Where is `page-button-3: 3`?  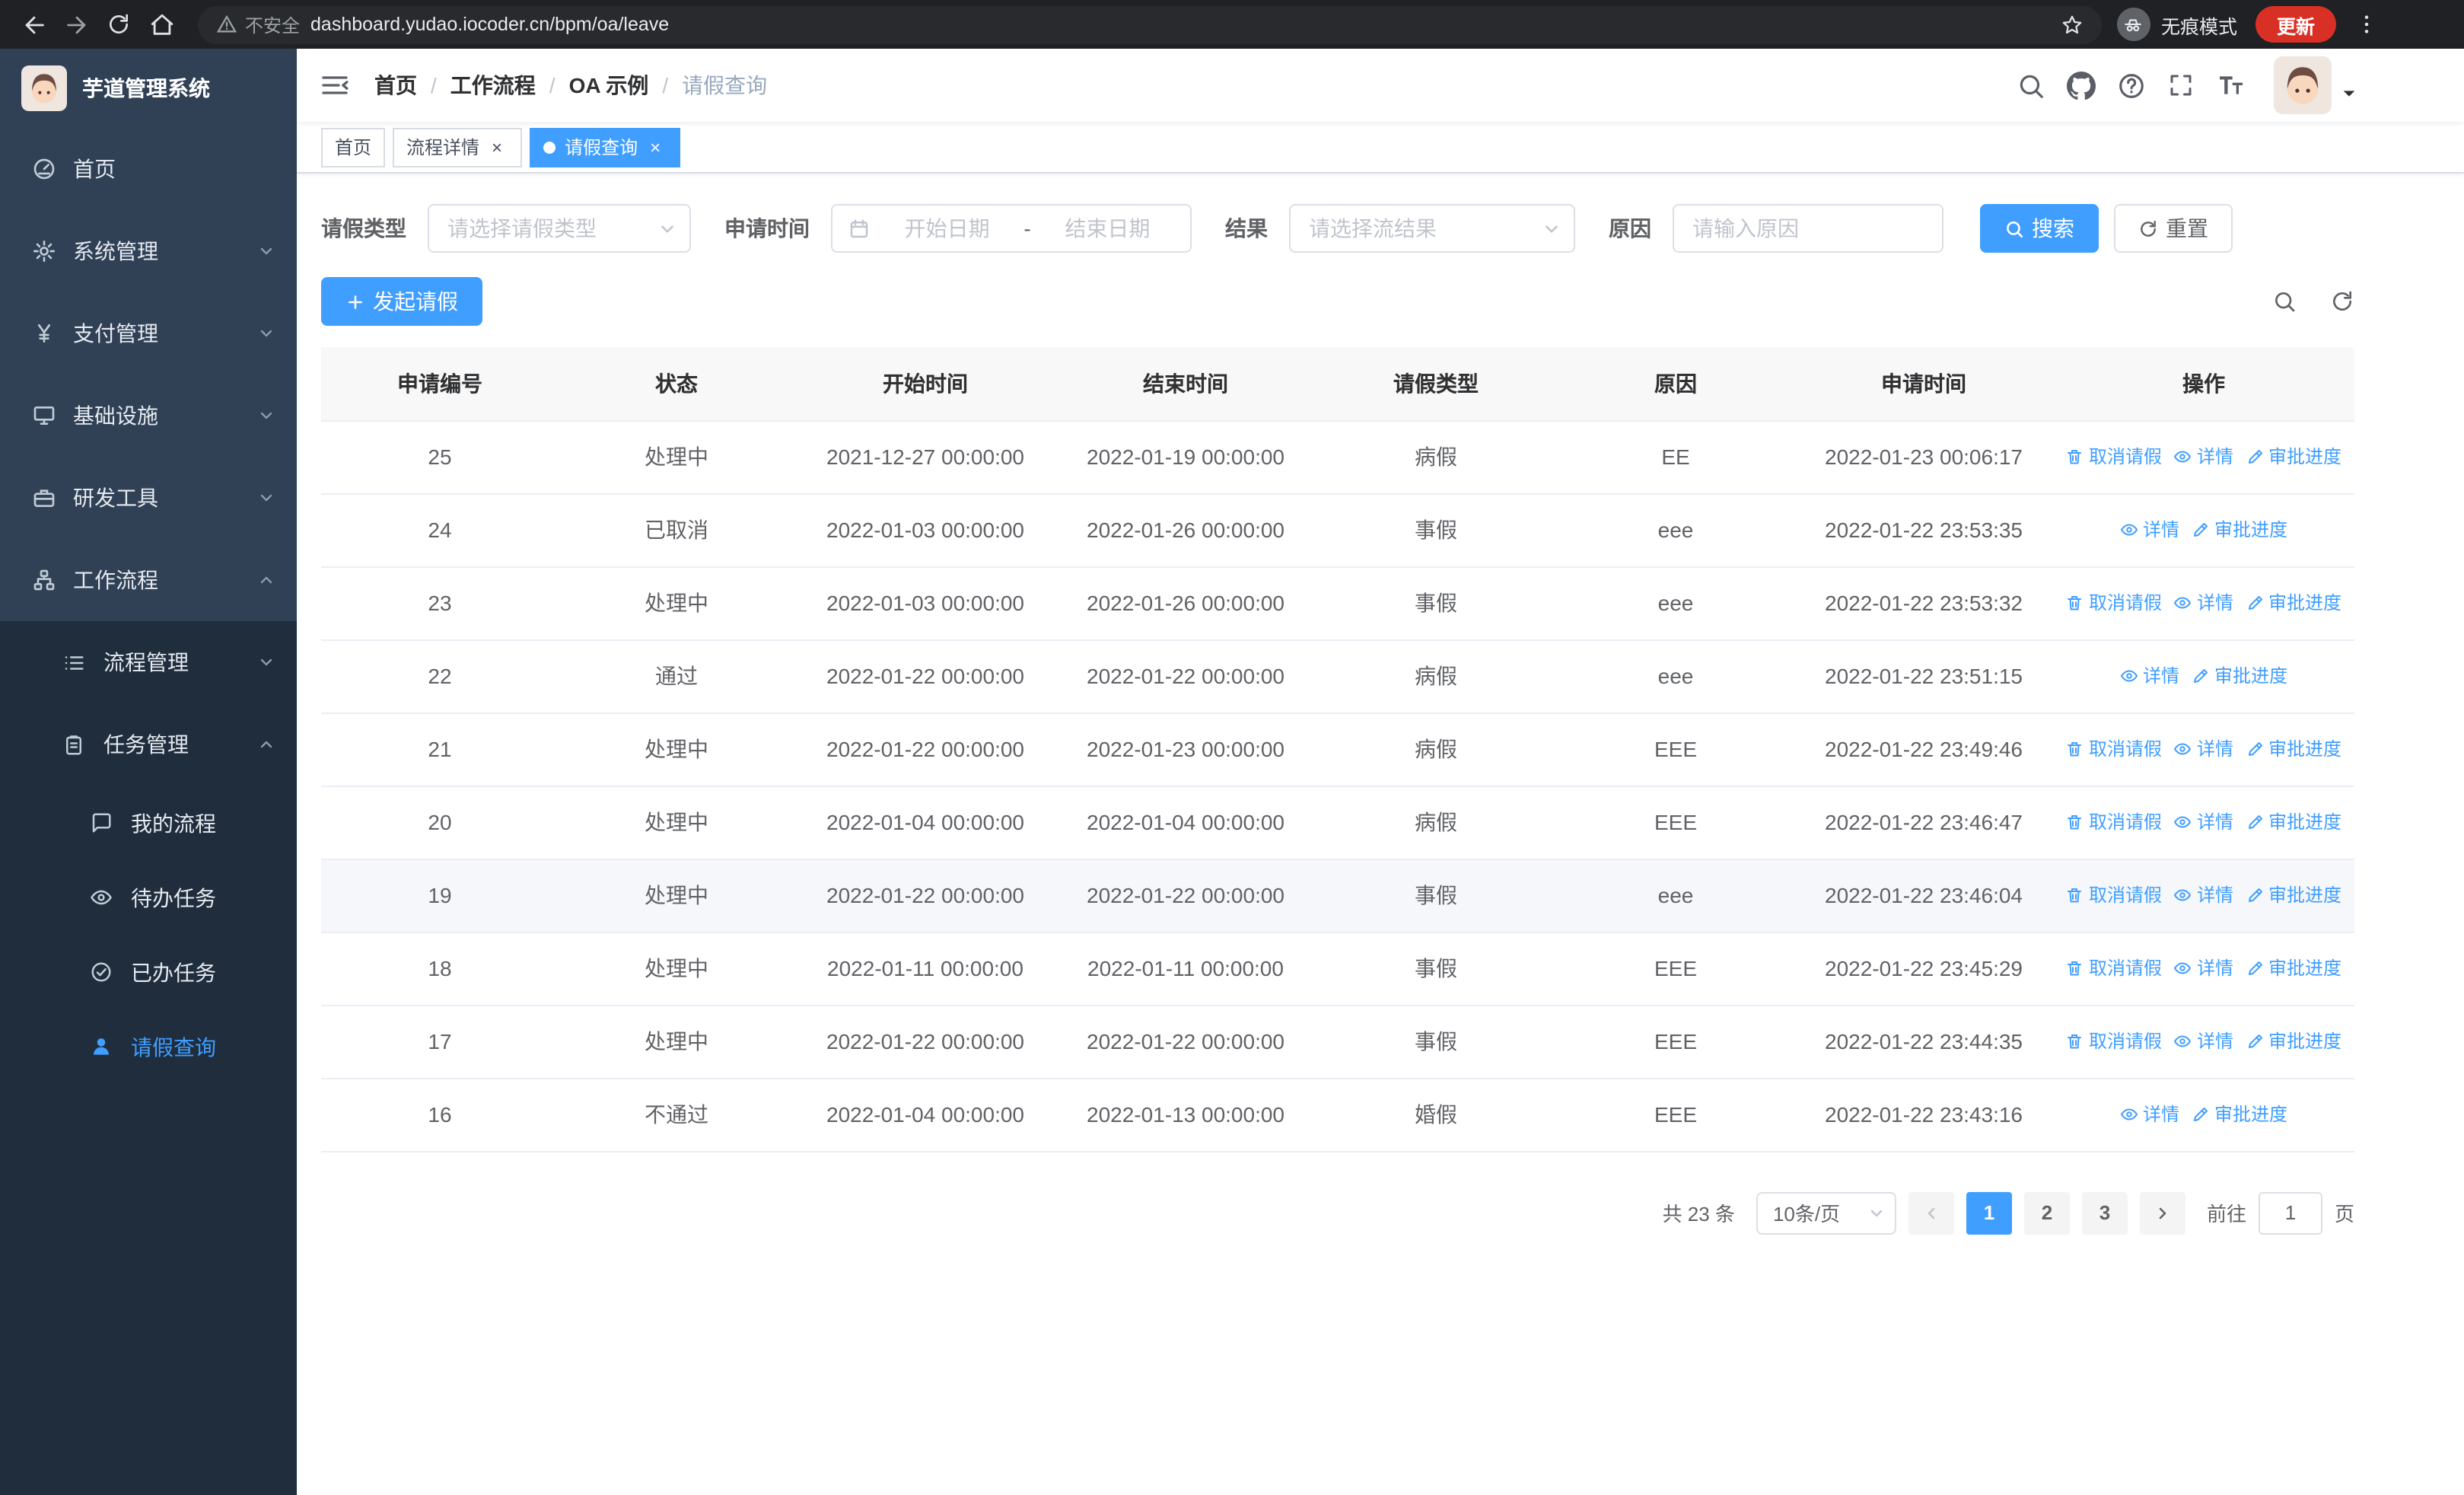 page-button-3: 3 is located at coordinates (2104, 1212).